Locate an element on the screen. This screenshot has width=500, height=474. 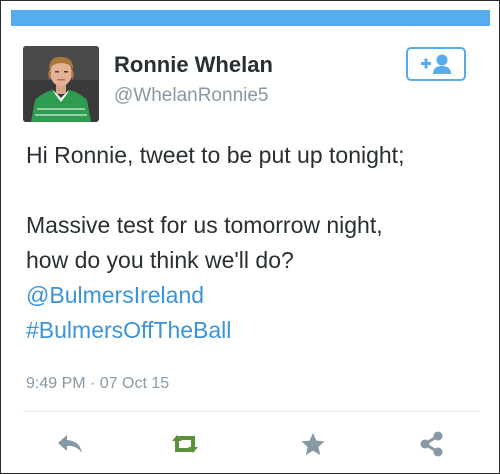
mention-link: @BulmersIreland is located at coordinates (256, 295).